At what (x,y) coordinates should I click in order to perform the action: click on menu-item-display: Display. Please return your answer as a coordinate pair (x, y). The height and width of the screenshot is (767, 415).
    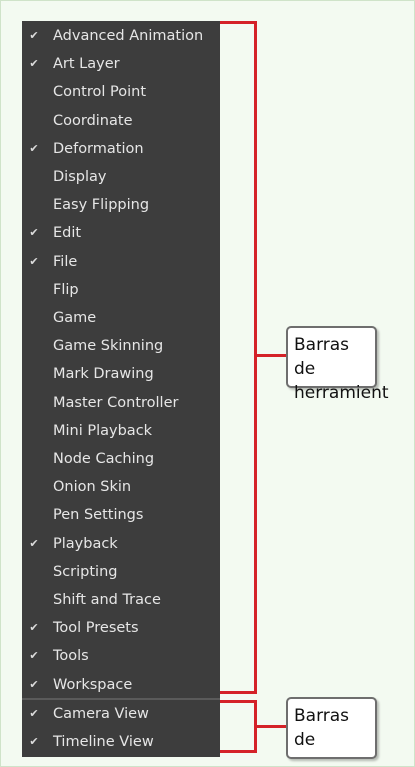
    Looking at the image, I should click on (121, 177).